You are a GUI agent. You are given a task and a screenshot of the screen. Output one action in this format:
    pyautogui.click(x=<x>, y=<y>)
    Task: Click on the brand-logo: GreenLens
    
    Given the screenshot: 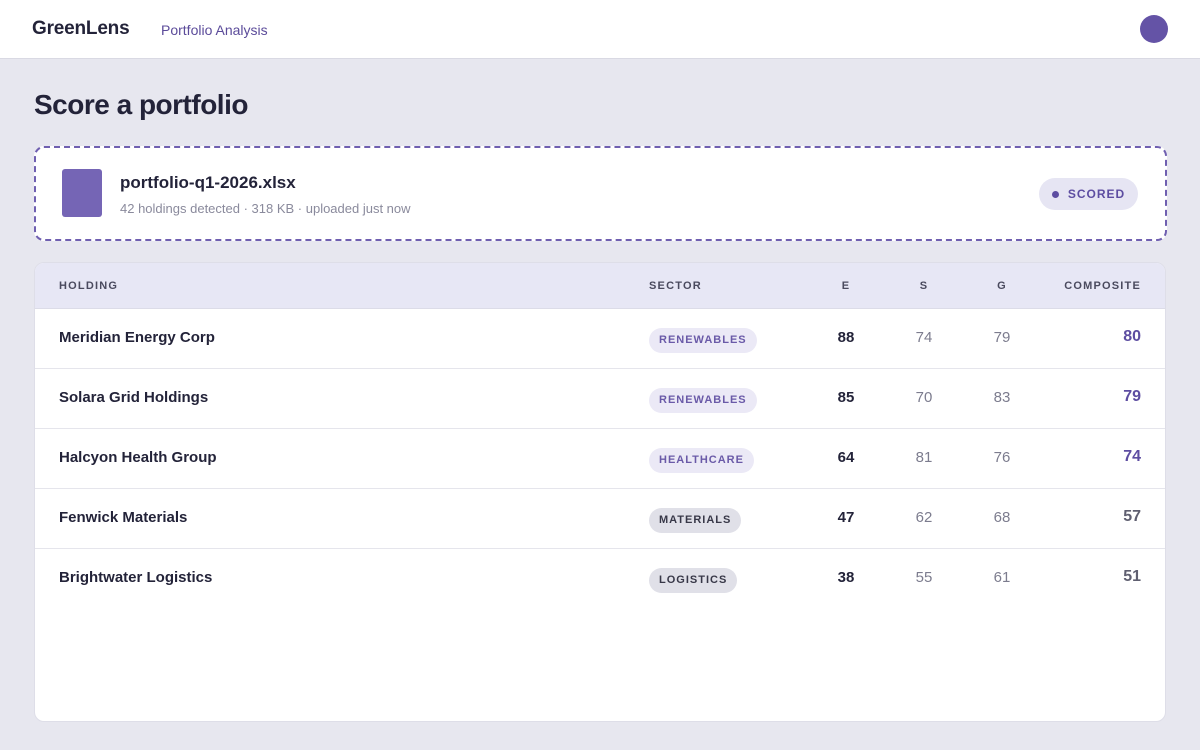 What is the action you would take?
    pyautogui.click(x=81, y=29)
    